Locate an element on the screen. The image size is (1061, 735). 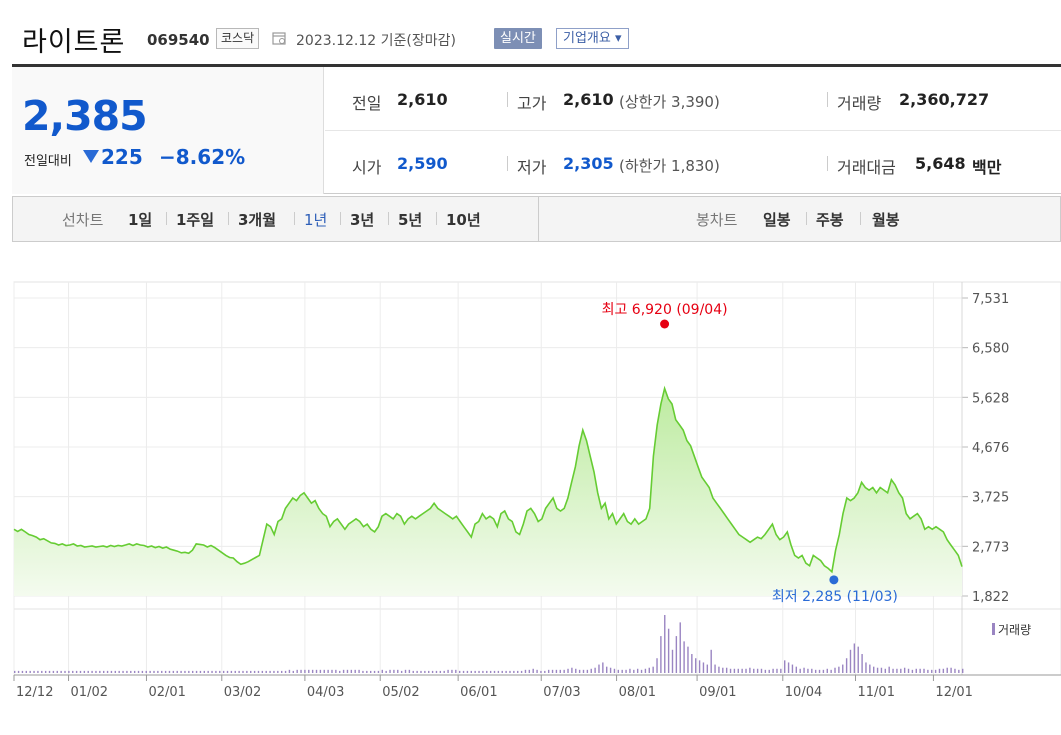
change-label: 전일대비 is located at coordinates (48, 161).